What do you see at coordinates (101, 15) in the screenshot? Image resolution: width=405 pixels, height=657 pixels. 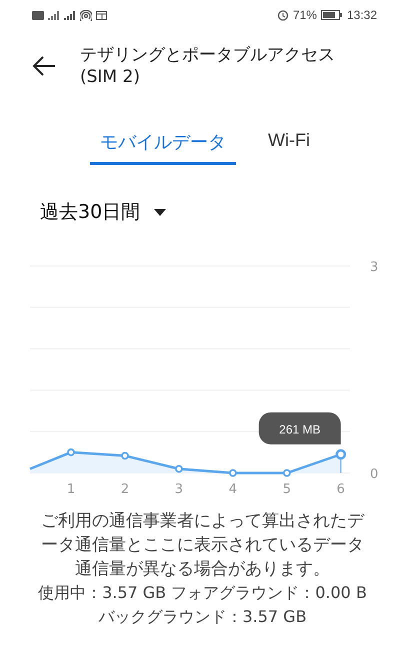 I see `window-icon` at bounding box center [101, 15].